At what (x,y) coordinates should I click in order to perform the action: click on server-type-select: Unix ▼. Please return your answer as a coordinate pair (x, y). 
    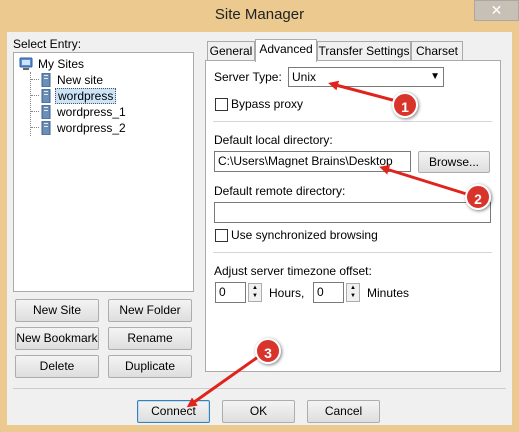
    Looking at the image, I should click on (366, 77).